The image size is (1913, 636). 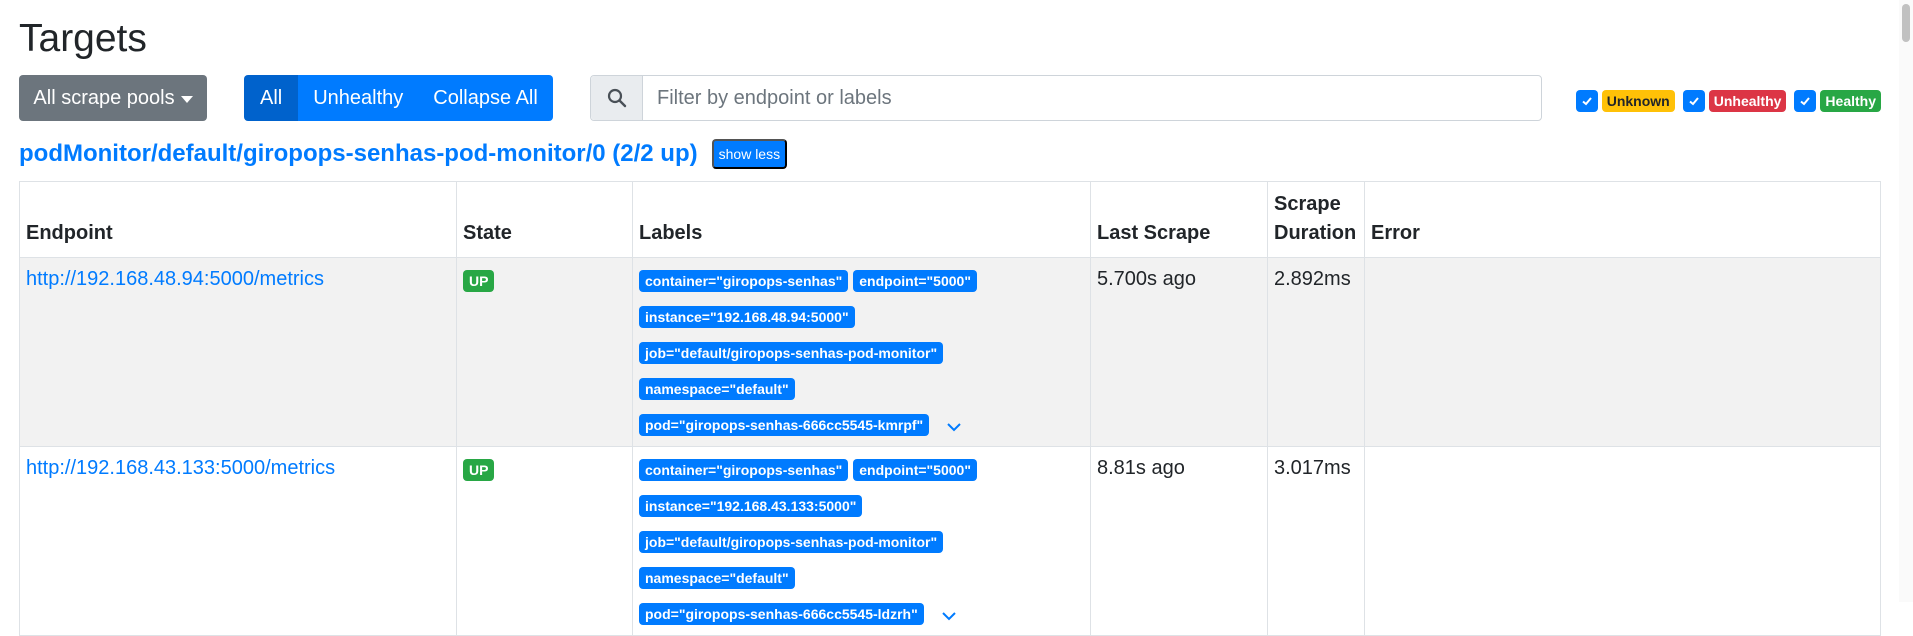 I want to click on last-scrape-header: Last Scrape, so click(x=1179, y=219).